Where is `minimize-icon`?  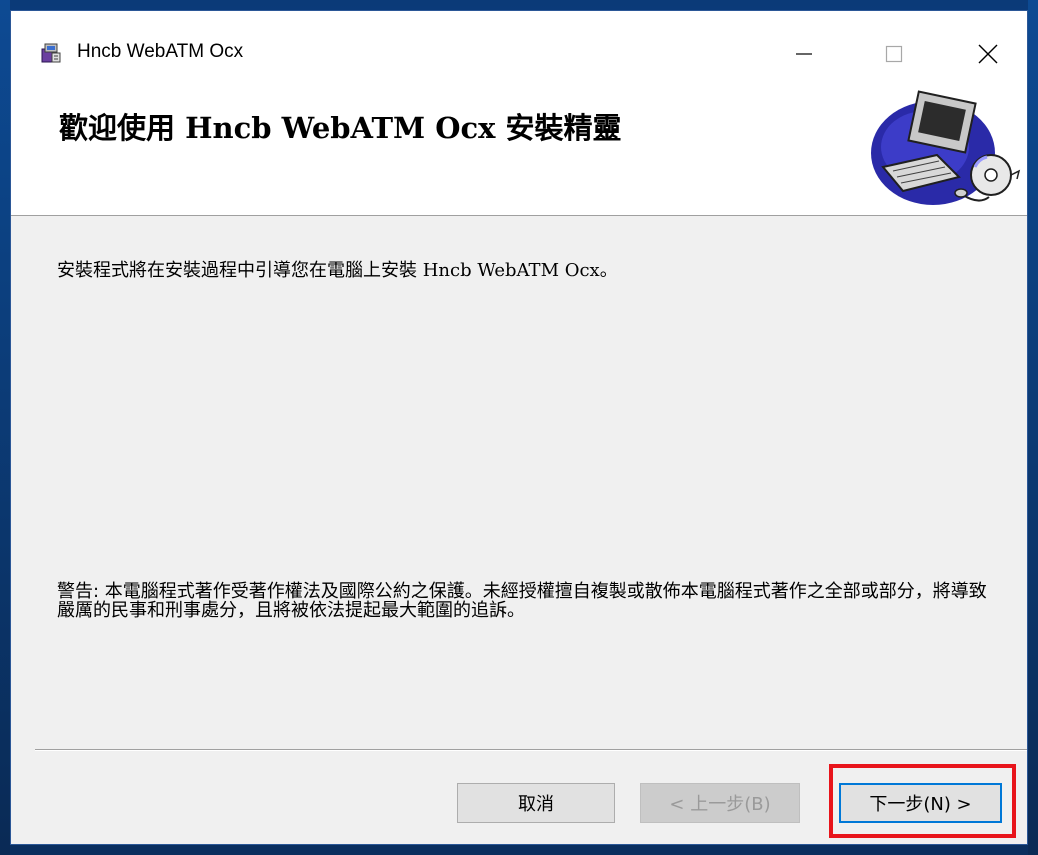 minimize-icon is located at coordinates (804, 54).